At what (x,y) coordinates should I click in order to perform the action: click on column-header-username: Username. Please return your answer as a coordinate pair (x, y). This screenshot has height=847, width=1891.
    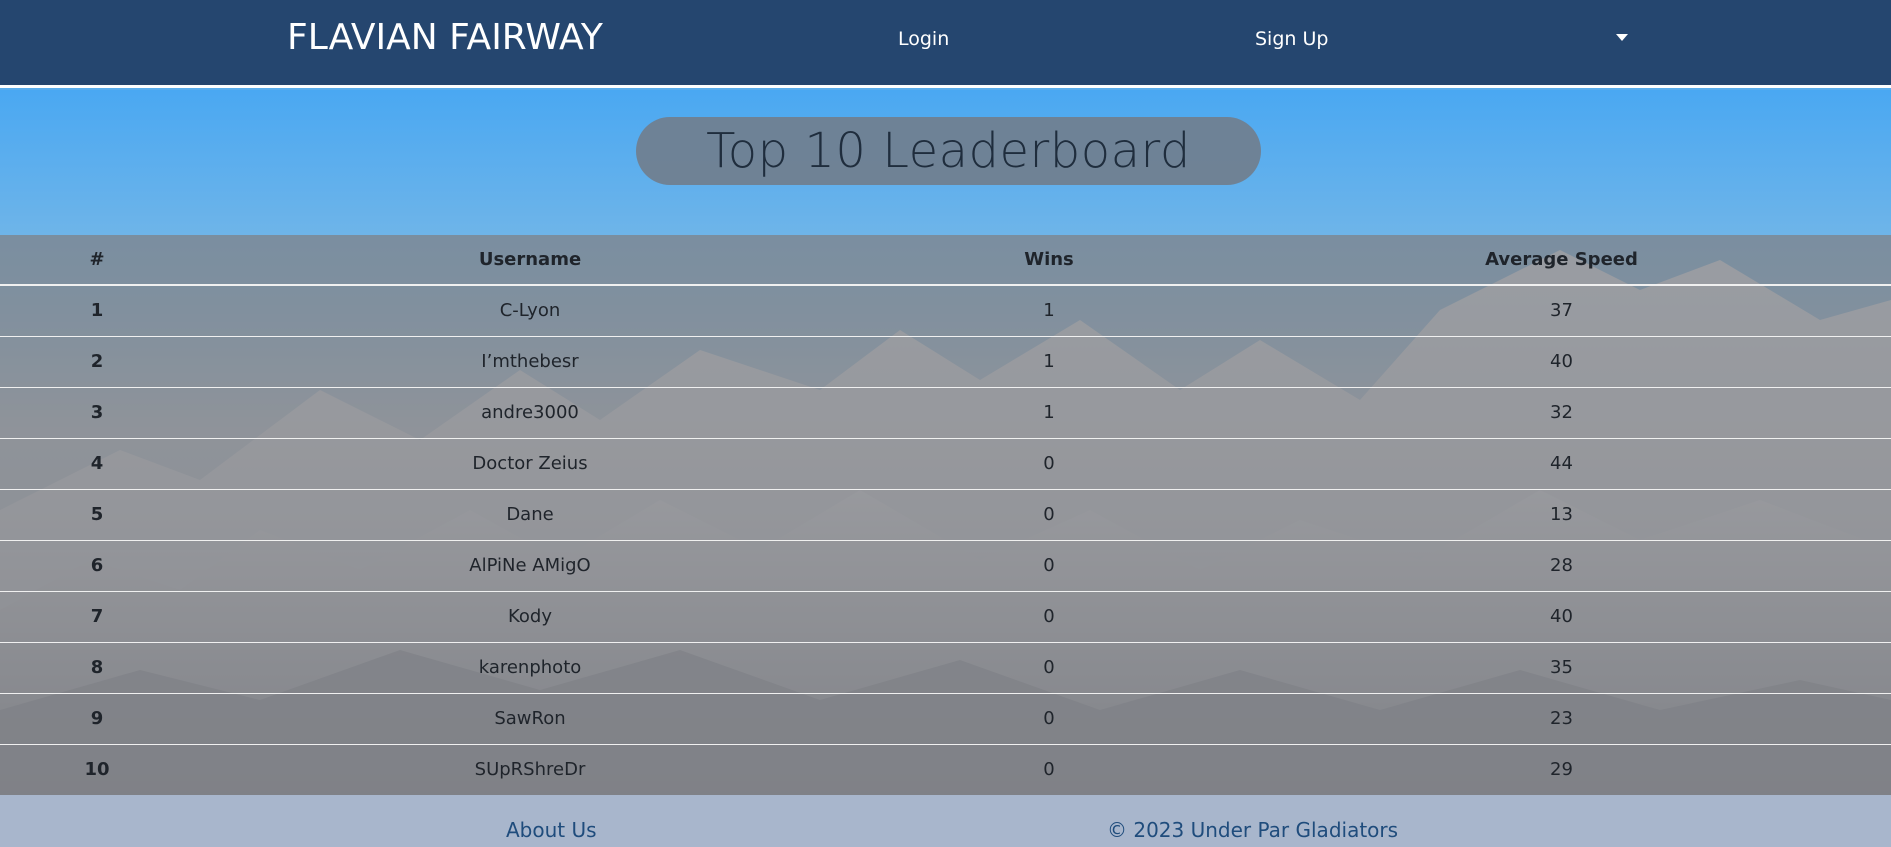
    Looking at the image, I should click on (530, 260).